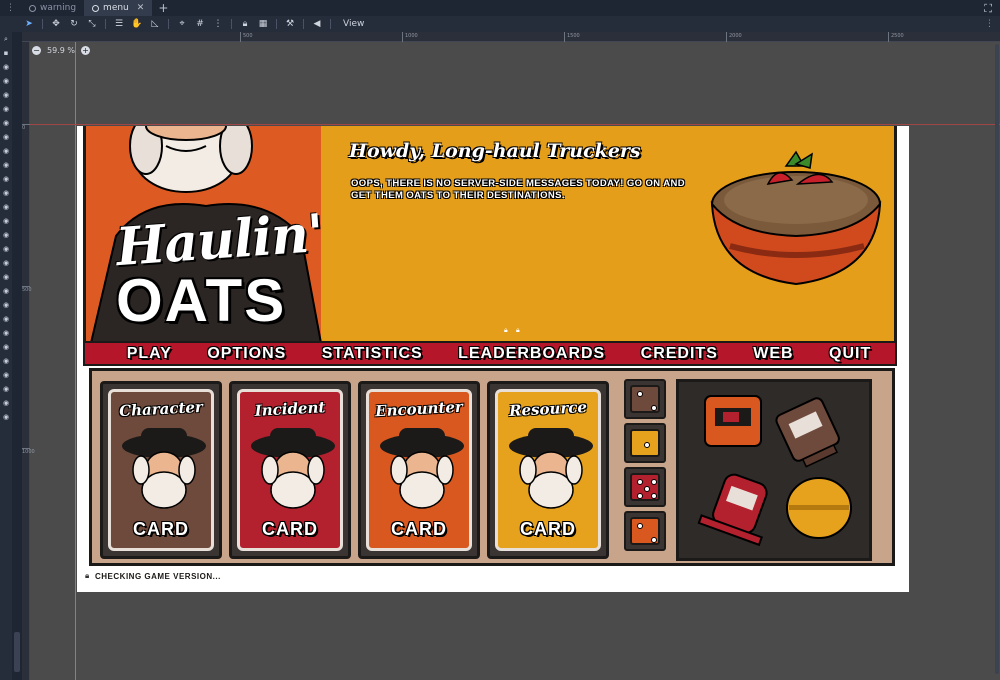 The height and width of the screenshot is (680, 1000). I want to click on zoom-out-button: −, so click(36, 50).